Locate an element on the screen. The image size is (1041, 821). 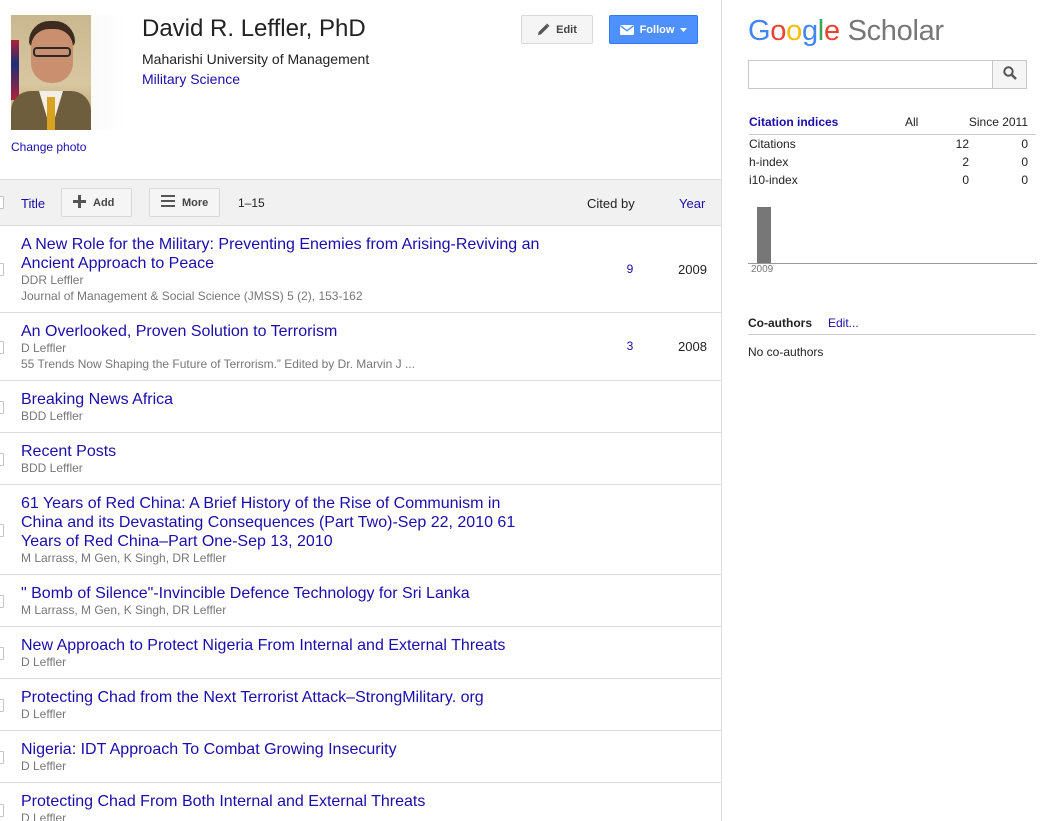
add-label: Add is located at coordinates (104, 202).